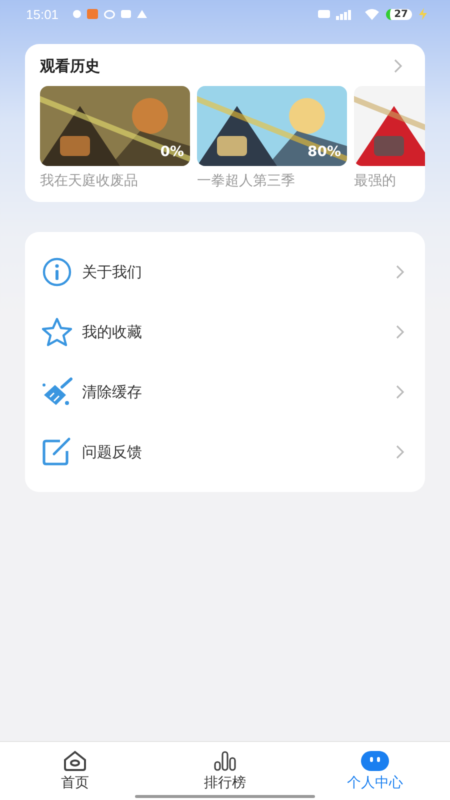 The width and height of the screenshot is (450, 800). What do you see at coordinates (225, 272) in the screenshot?
I see `menu-item: 关于我们` at bounding box center [225, 272].